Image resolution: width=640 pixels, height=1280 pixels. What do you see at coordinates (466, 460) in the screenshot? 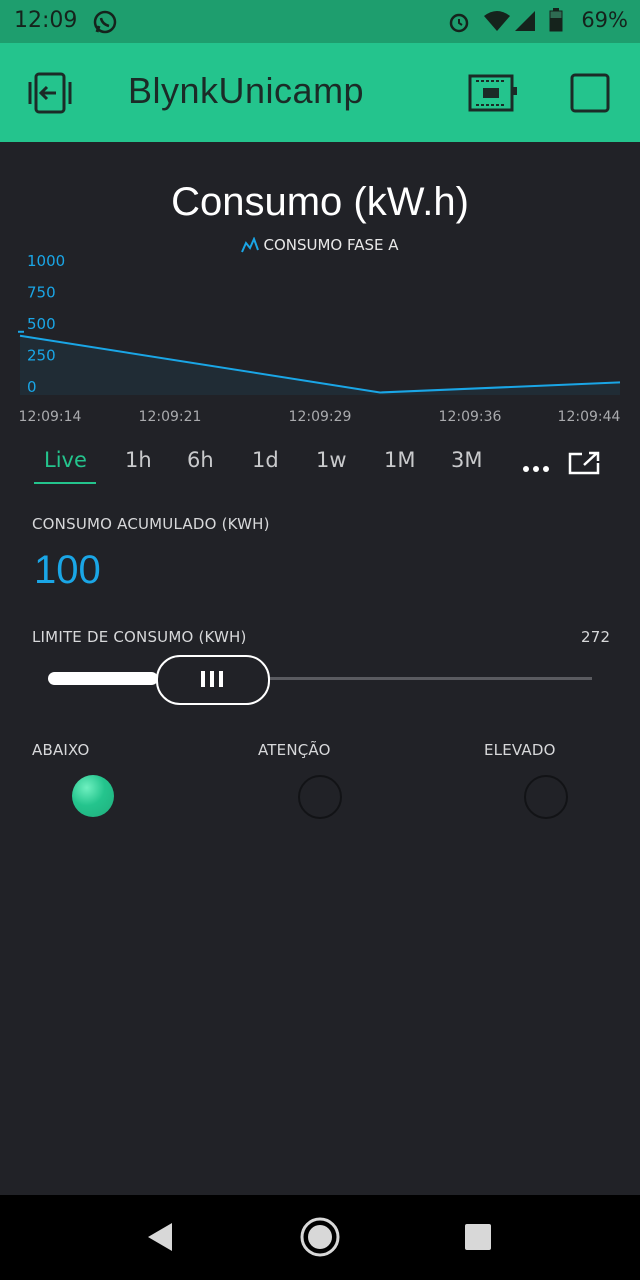
I see `tab-3m: 3M` at bounding box center [466, 460].